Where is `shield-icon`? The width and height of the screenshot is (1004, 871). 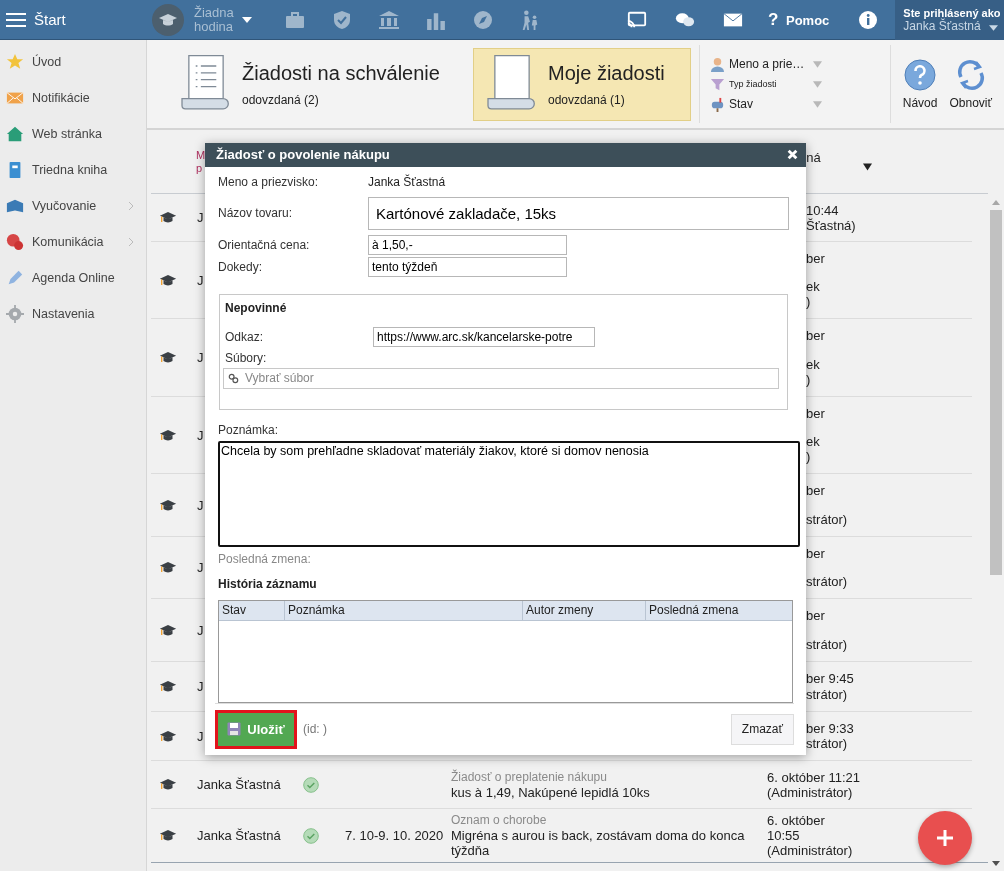
shield-icon is located at coordinates (342, 19).